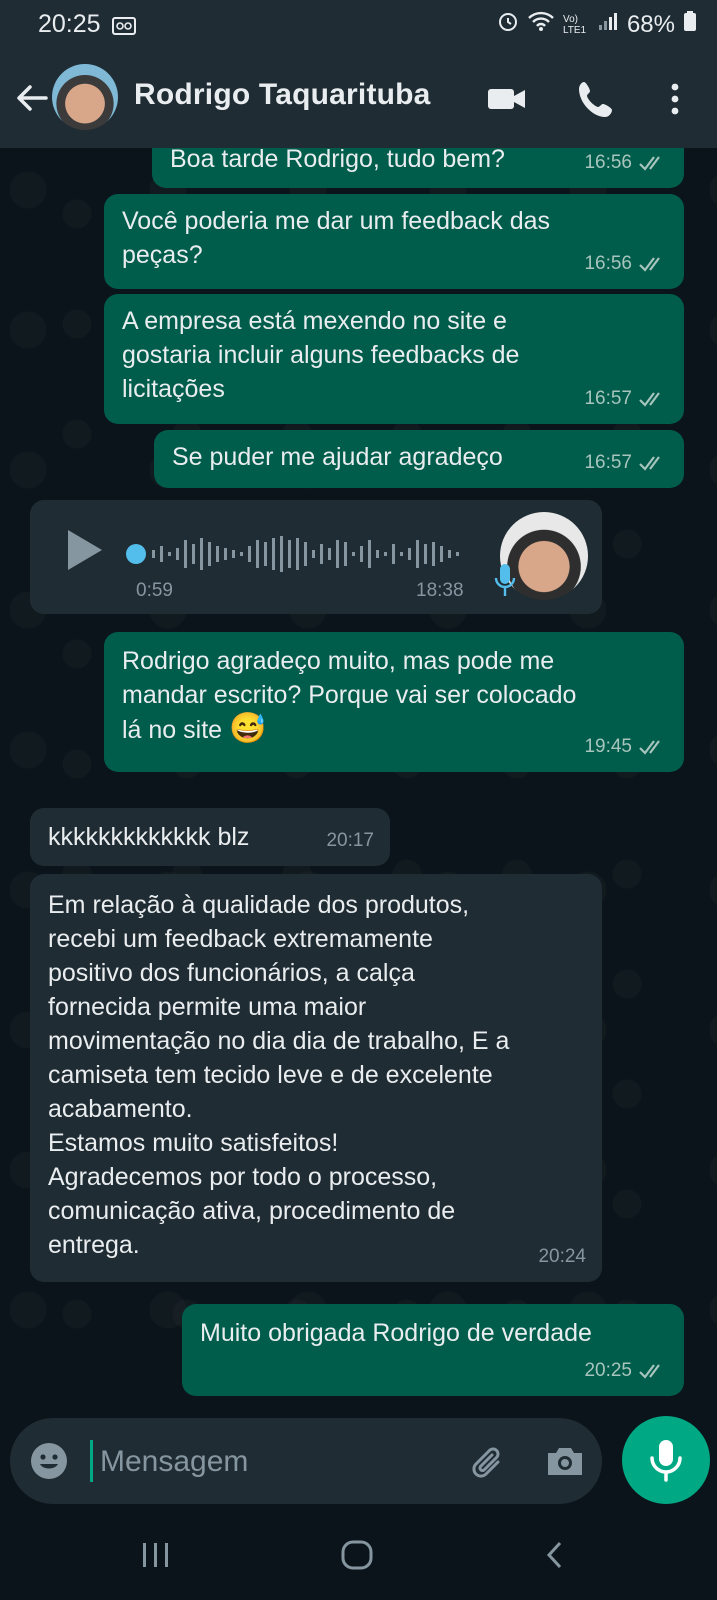 This screenshot has width=717, height=1600. What do you see at coordinates (565, 1463) in the screenshot?
I see `camera-icon` at bounding box center [565, 1463].